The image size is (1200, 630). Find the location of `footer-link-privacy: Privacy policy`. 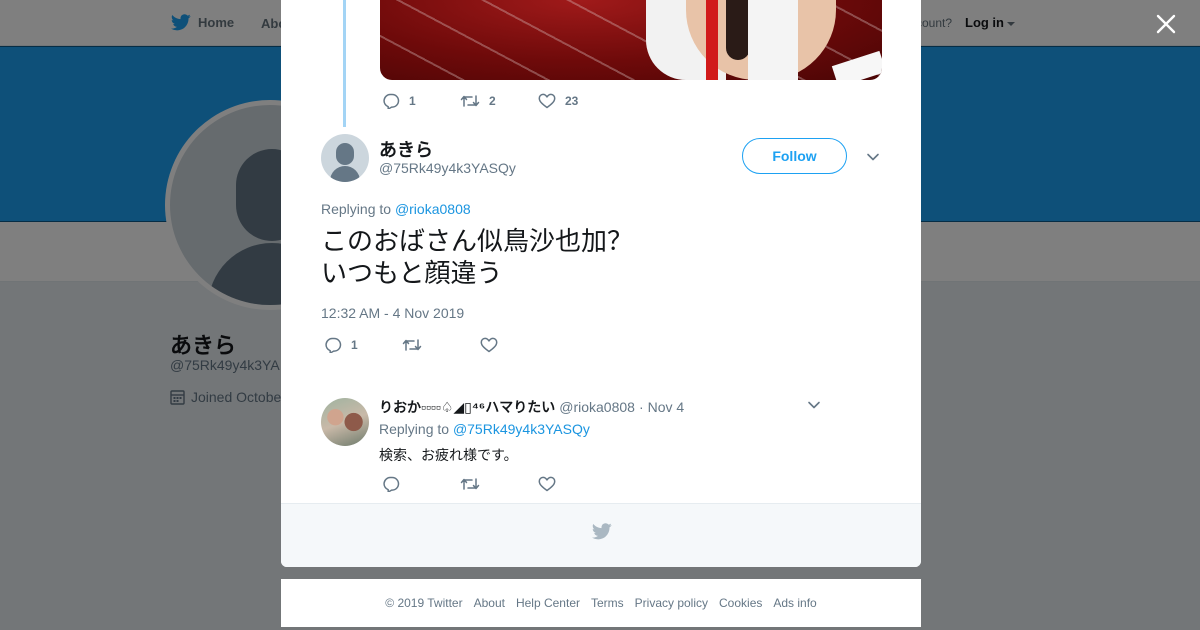

footer-link-privacy: Privacy policy is located at coordinates (671, 603).